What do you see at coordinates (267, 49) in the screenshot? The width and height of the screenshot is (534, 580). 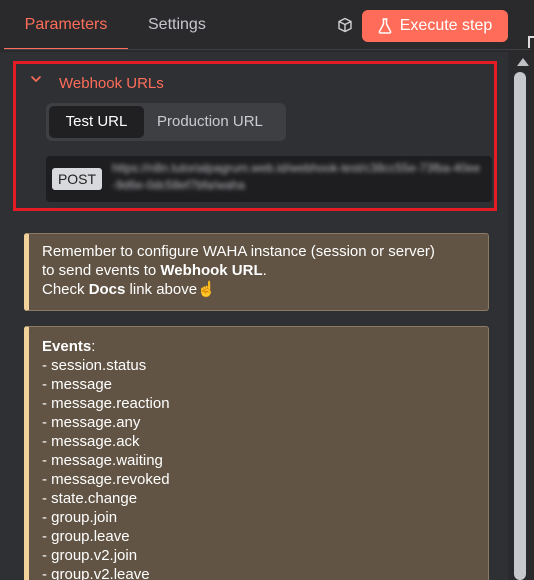 I see `tab-divider` at bounding box center [267, 49].